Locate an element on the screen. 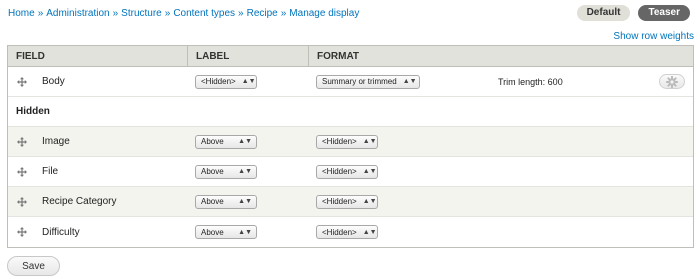  field-cell: File is located at coordinates (97, 171).